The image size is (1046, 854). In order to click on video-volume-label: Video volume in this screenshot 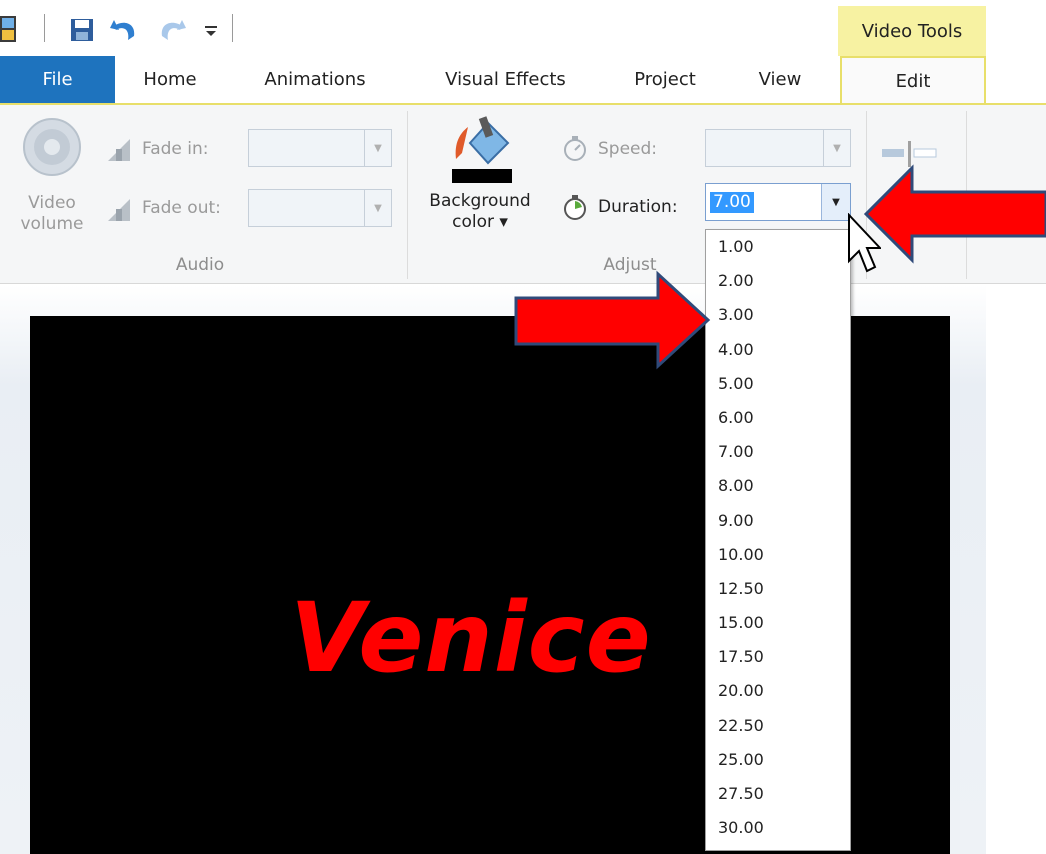, I will do `click(52, 214)`.